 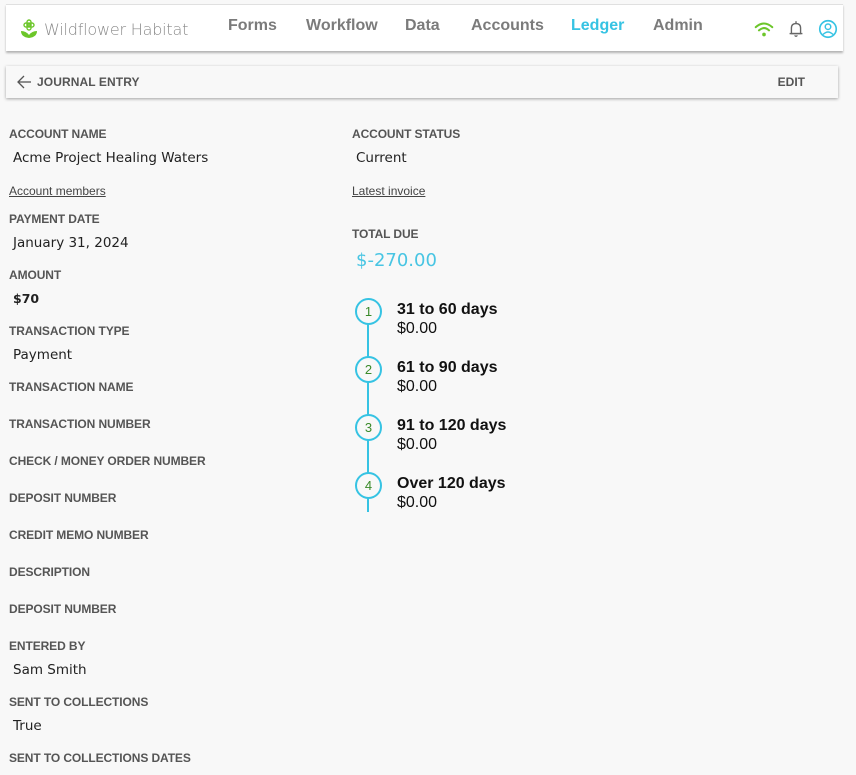 I want to click on deposit-number-2-label: DEPOSIT NUMBER, so click(x=63, y=609).